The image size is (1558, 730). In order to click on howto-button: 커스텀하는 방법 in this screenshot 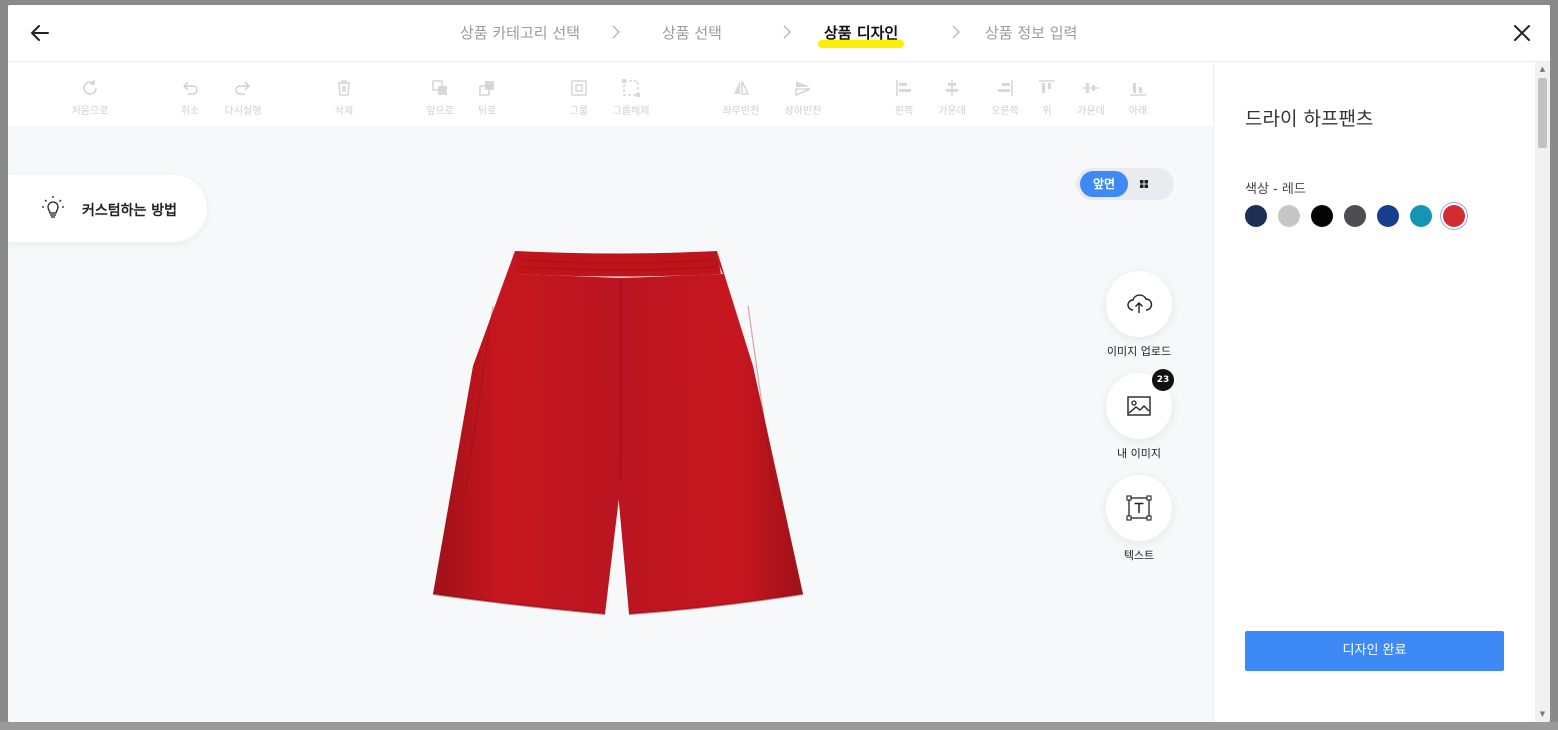, I will do `click(107, 208)`.